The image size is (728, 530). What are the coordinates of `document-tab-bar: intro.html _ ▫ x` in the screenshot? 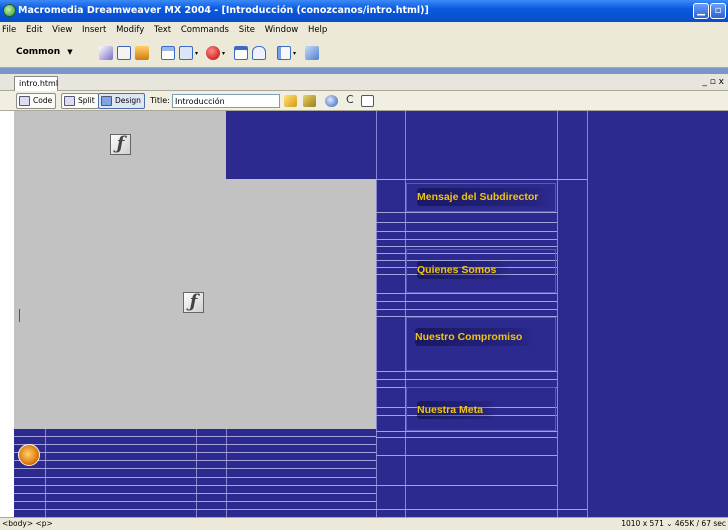 It's located at (364, 82).